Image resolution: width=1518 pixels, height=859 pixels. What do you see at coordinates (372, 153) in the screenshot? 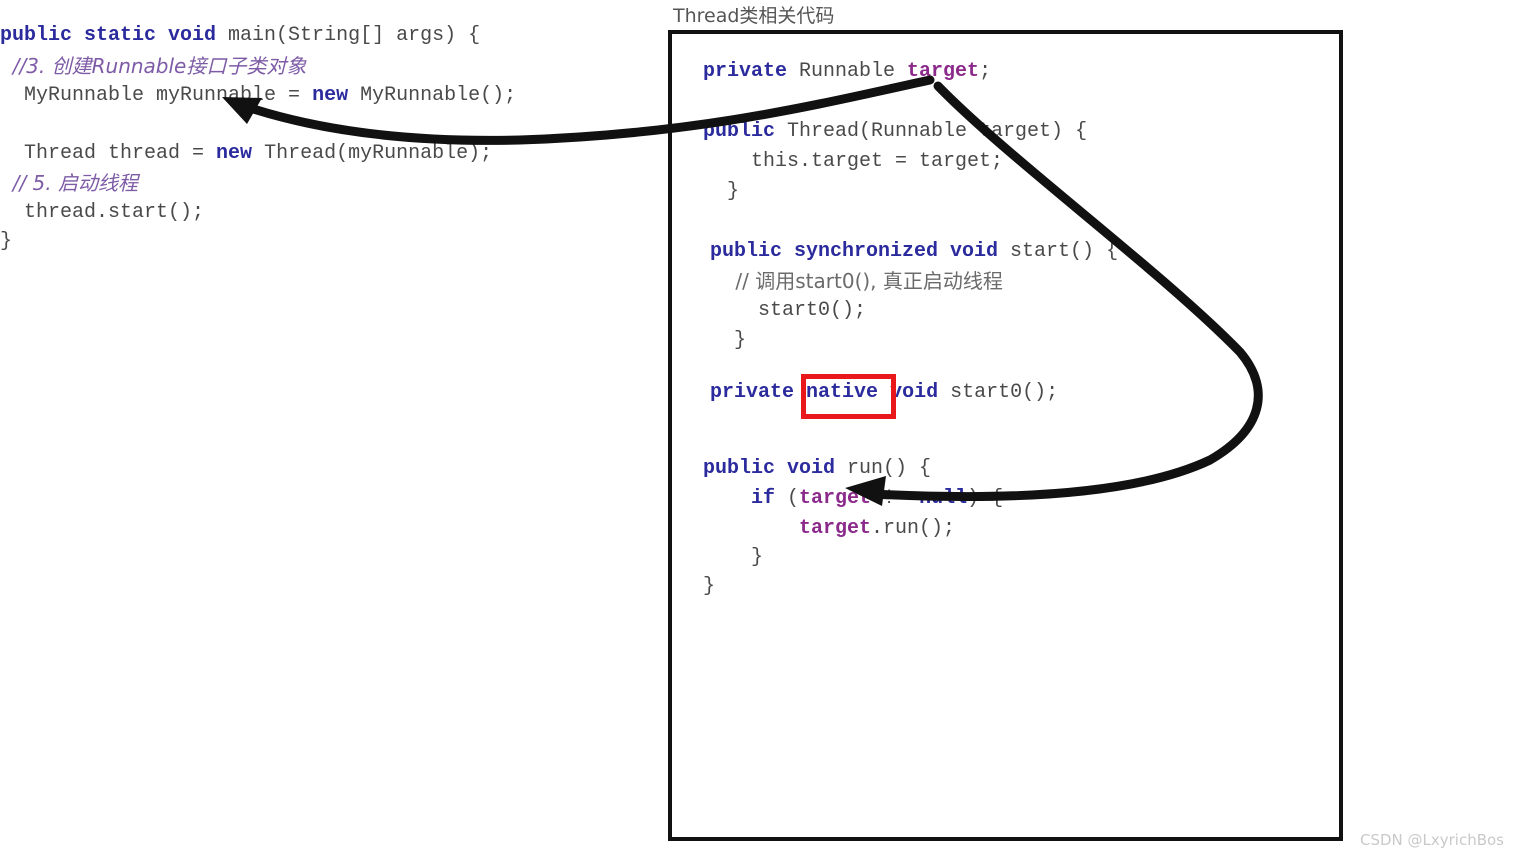
I see `code-token: Thread(myRunnable);` at bounding box center [372, 153].